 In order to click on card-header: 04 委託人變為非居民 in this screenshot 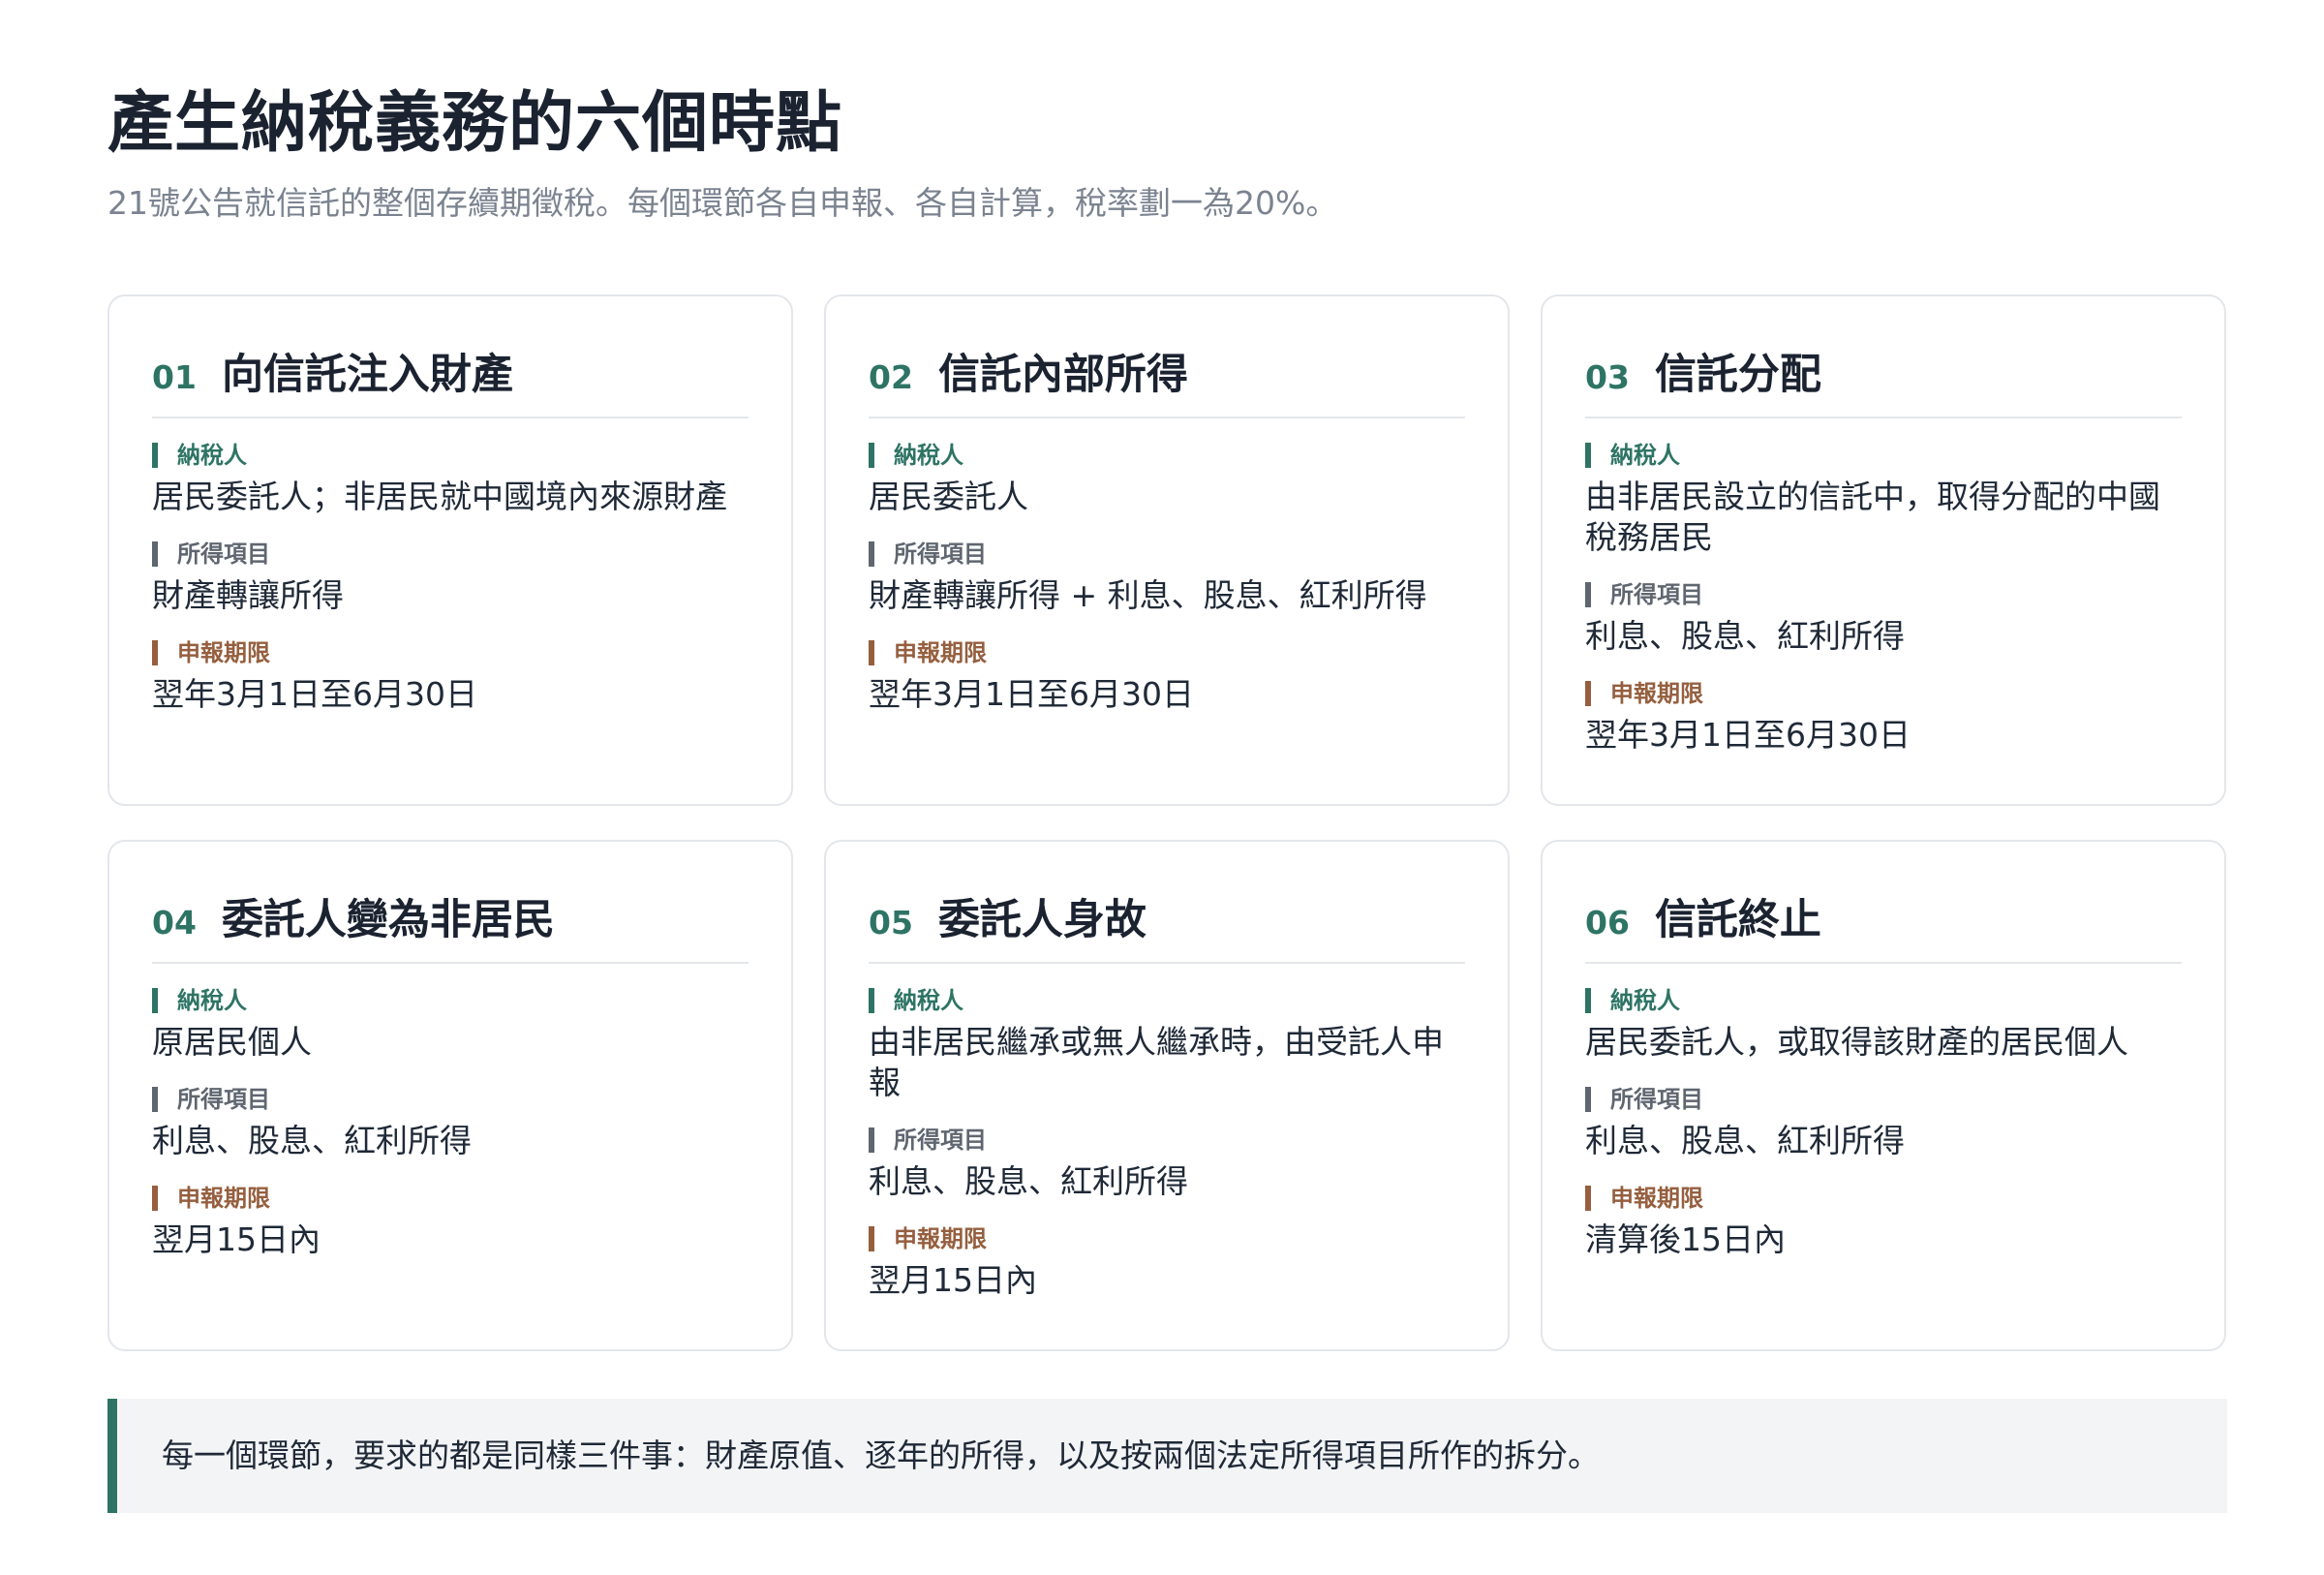, I will do `click(451, 925)`.